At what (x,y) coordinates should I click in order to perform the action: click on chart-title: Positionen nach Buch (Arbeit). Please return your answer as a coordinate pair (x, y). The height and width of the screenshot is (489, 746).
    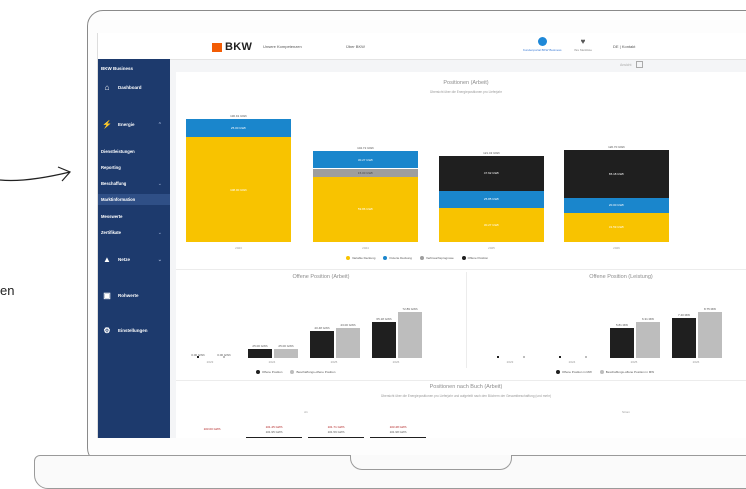
    Looking at the image, I should click on (466, 387).